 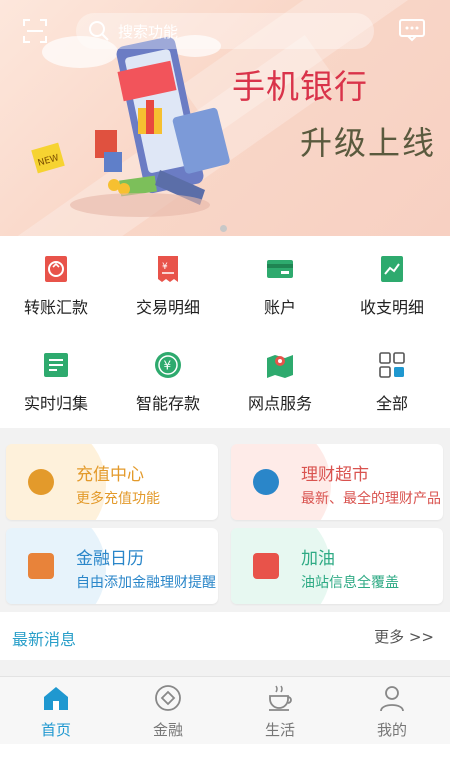 I want to click on calendar-icon, so click(x=41, y=566).